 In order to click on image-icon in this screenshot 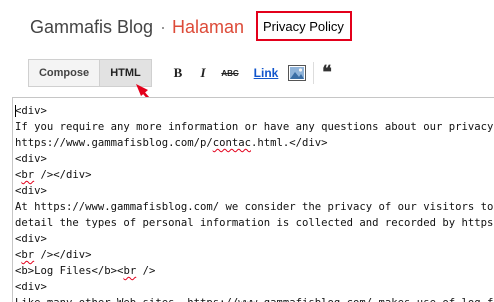, I will do `click(297, 73)`.